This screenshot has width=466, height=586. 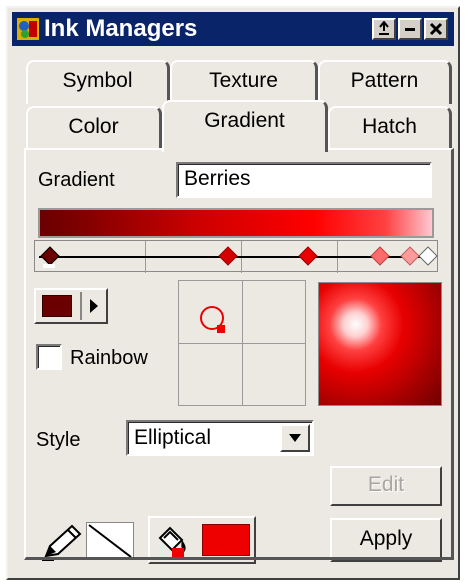 I want to click on tab-pattern: Pattern, so click(x=385, y=82).